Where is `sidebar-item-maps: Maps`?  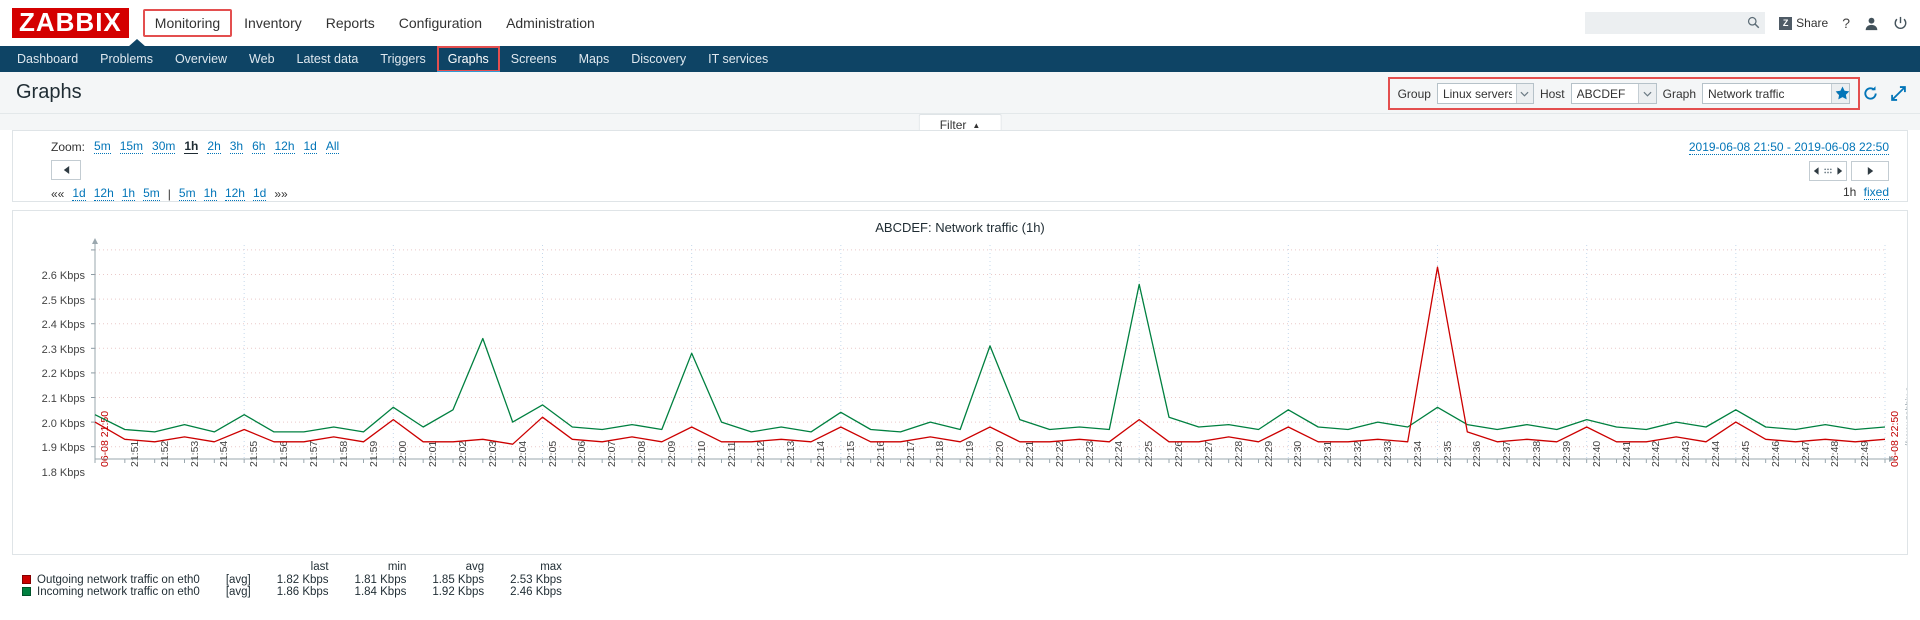
sidebar-item-maps: Maps is located at coordinates (594, 59).